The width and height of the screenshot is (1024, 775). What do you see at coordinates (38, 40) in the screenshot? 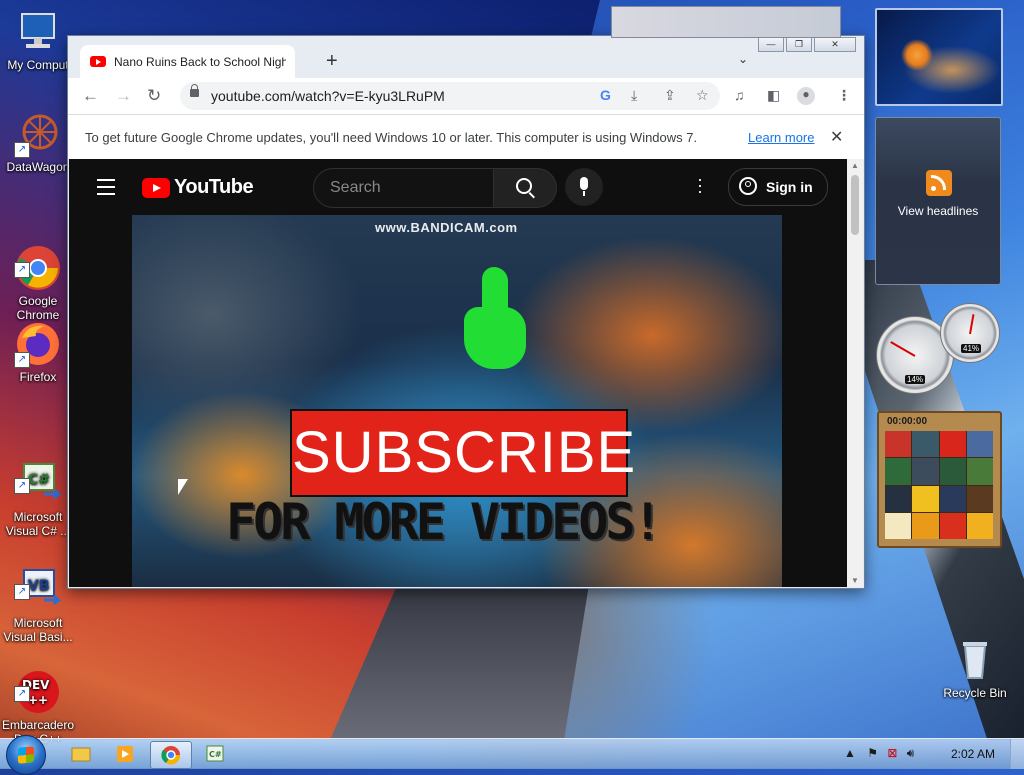
I see `desktop-icon-computer: My Comput` at bounding box center [38, 40].